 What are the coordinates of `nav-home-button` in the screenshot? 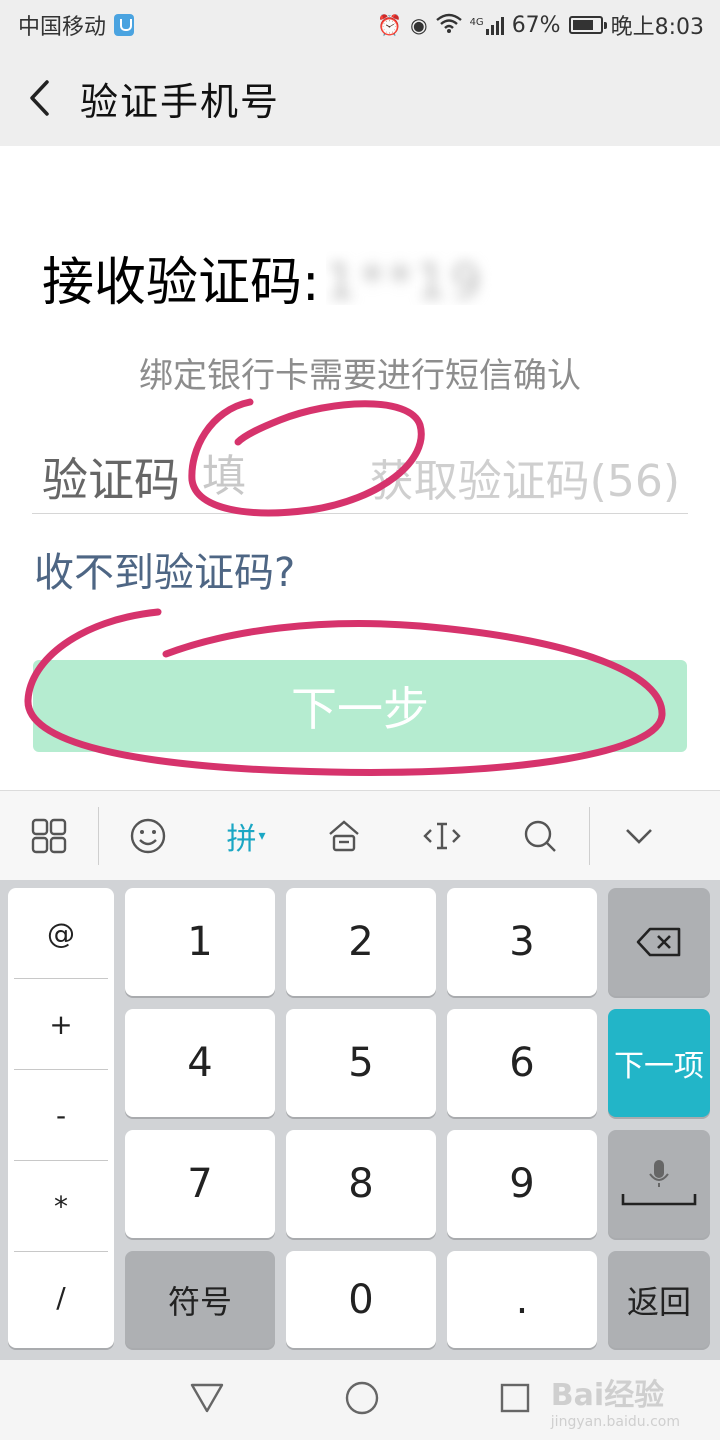 It's located at (362, 1400).